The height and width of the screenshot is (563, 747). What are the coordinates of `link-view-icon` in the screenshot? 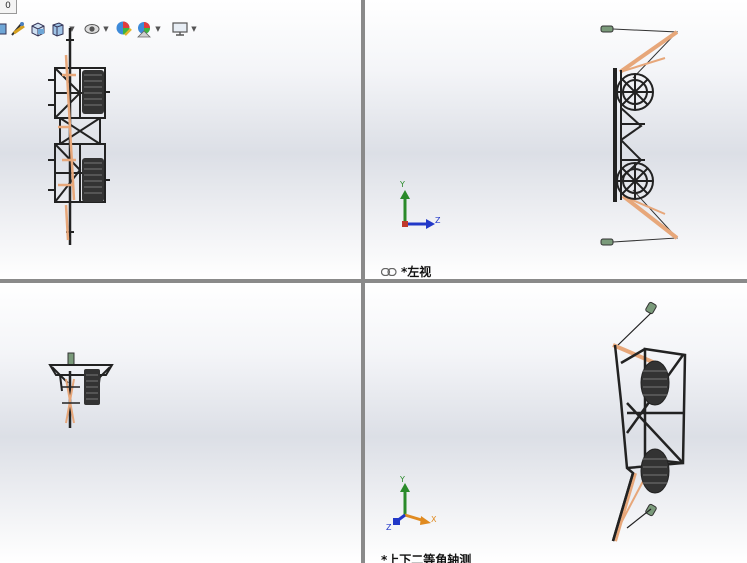 It's located at (389, 271).